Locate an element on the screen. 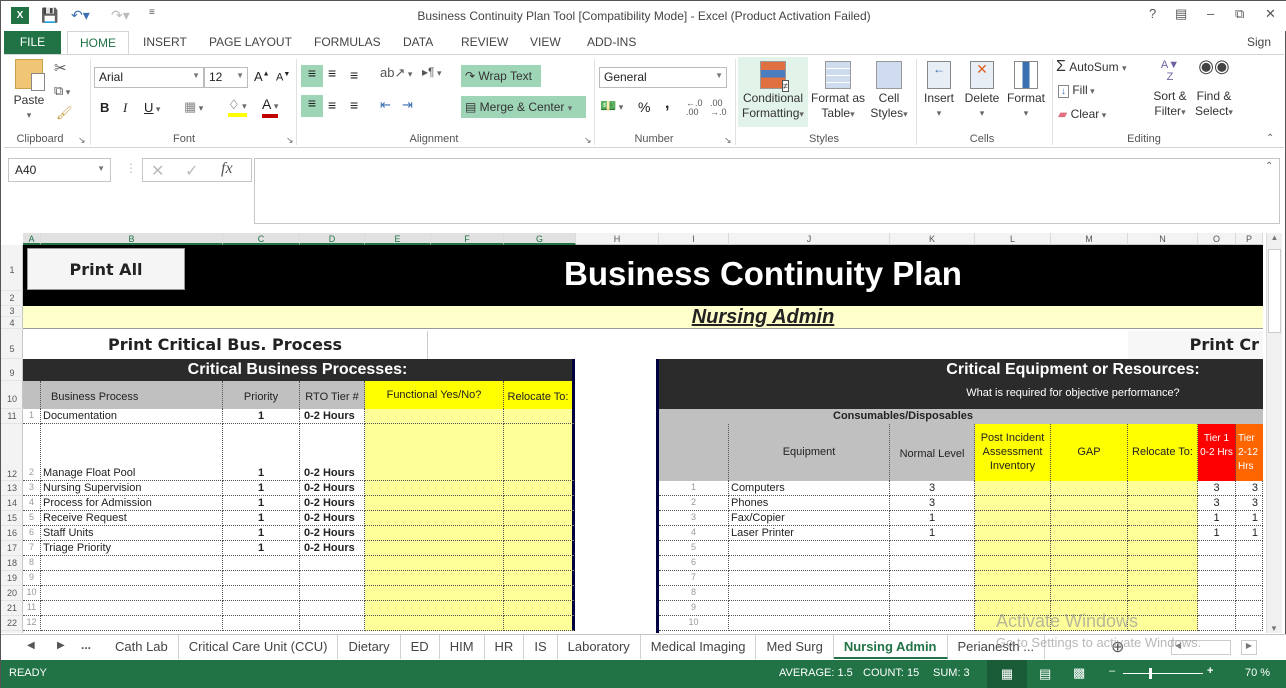 This screenshot has width=1286, height=688. sort-filter-button: A▼ Z Sort & Filter▾ is located at coordinates (1170, 89).